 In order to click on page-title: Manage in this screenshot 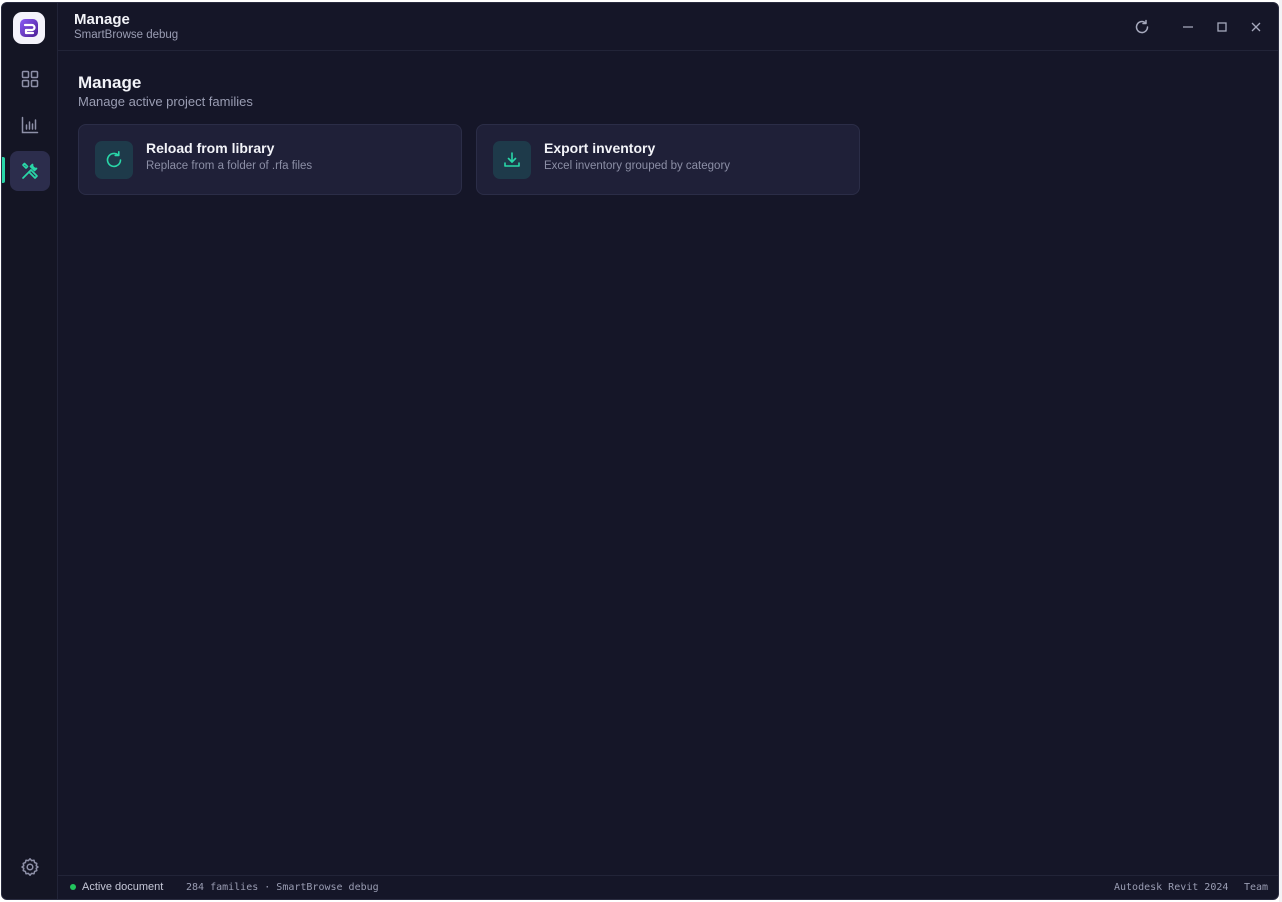, I will do `click(110, 82)`.